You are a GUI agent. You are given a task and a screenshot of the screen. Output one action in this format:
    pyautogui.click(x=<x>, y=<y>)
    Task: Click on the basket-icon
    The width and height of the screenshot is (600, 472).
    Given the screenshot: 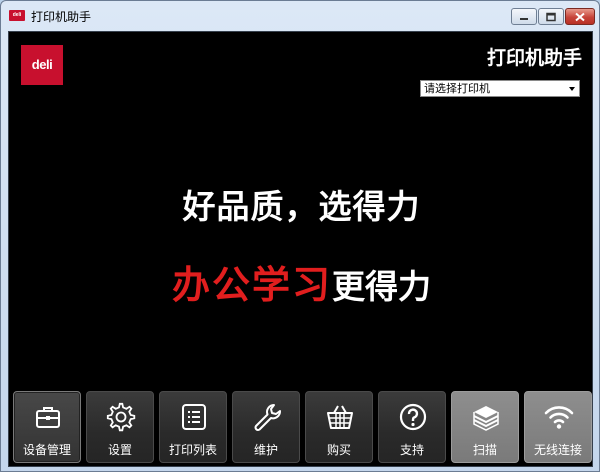 What is the action you would take?
    pyautogui.click(x=340, y=417)
    